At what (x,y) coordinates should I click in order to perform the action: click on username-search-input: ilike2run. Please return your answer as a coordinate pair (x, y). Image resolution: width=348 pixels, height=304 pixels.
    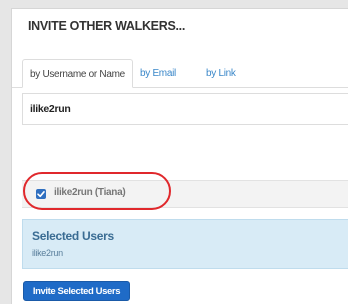
    Looking at the image, I should click on (185, 109).